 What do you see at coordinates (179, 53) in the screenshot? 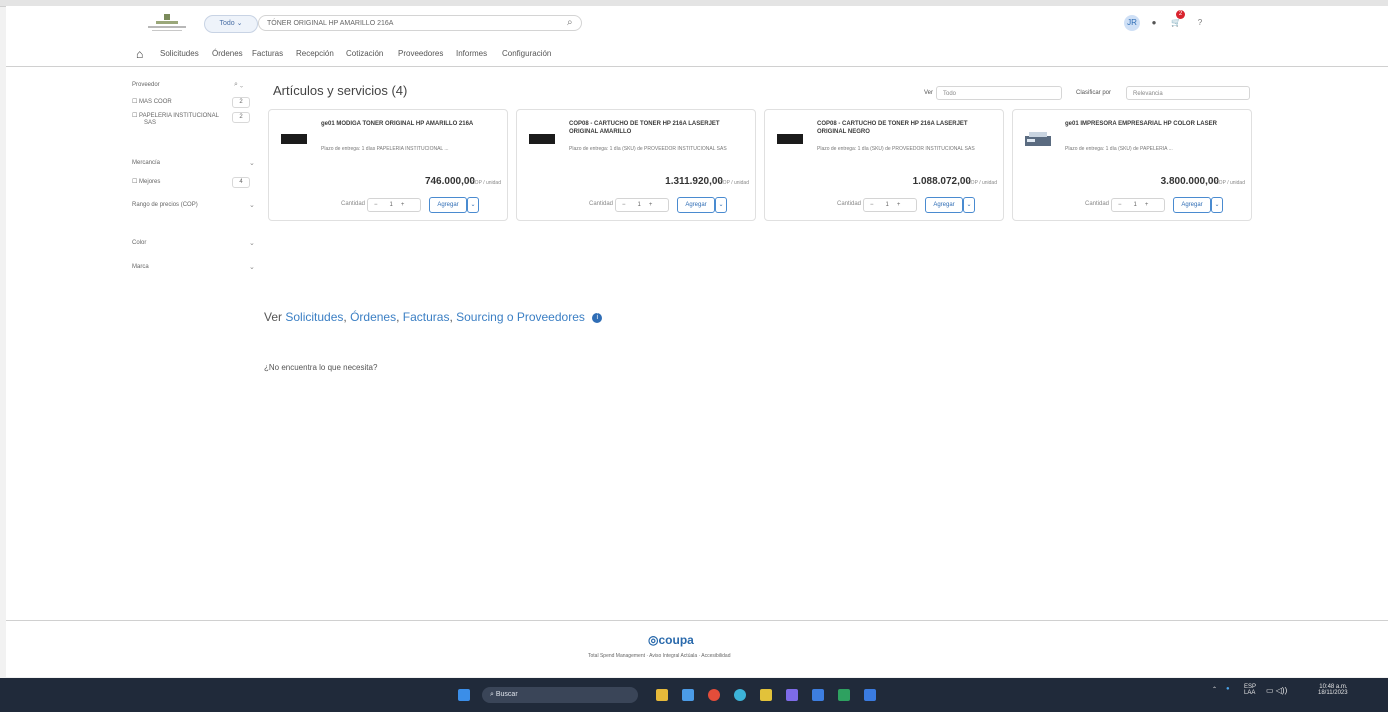
I see `nav-solicitudes: Solicitudes` at bounding box center [179, 53].